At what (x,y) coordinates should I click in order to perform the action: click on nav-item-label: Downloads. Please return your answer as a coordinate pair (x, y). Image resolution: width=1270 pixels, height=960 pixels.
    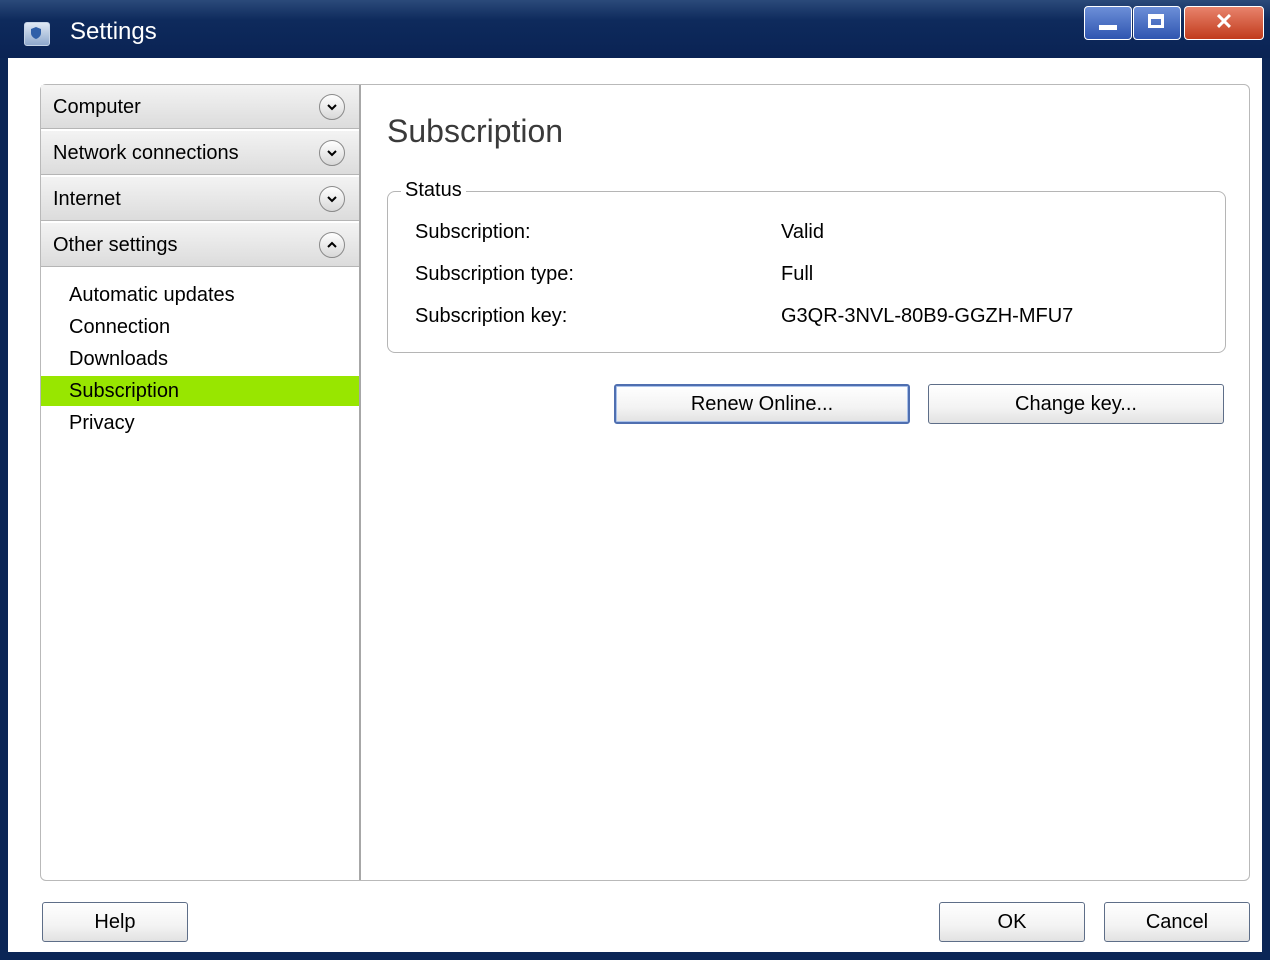
    Looking at the image, I should click on (118, 359).